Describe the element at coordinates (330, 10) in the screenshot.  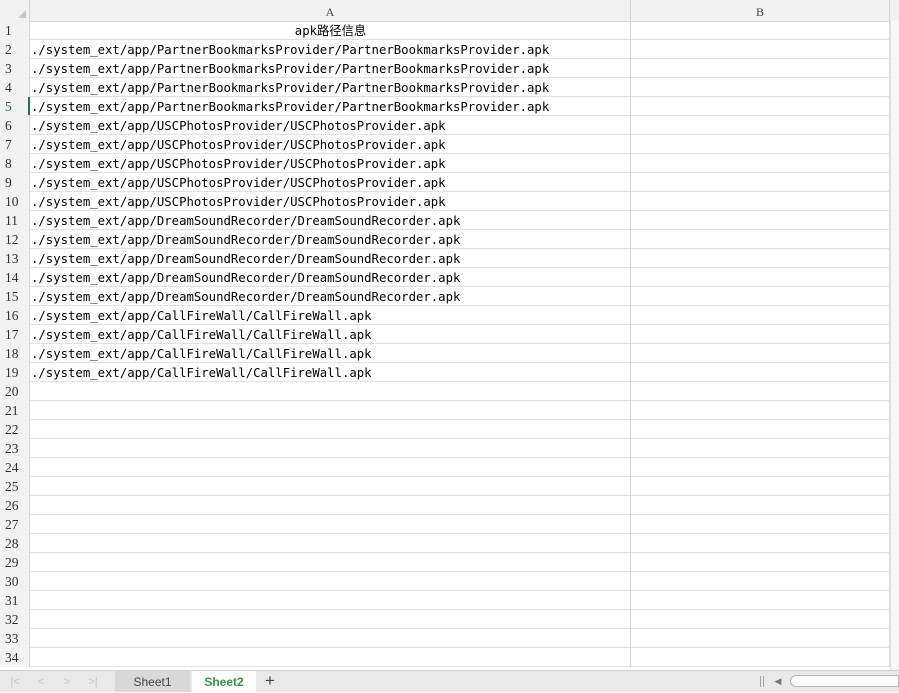
I see `column-header-a: A` at that location.